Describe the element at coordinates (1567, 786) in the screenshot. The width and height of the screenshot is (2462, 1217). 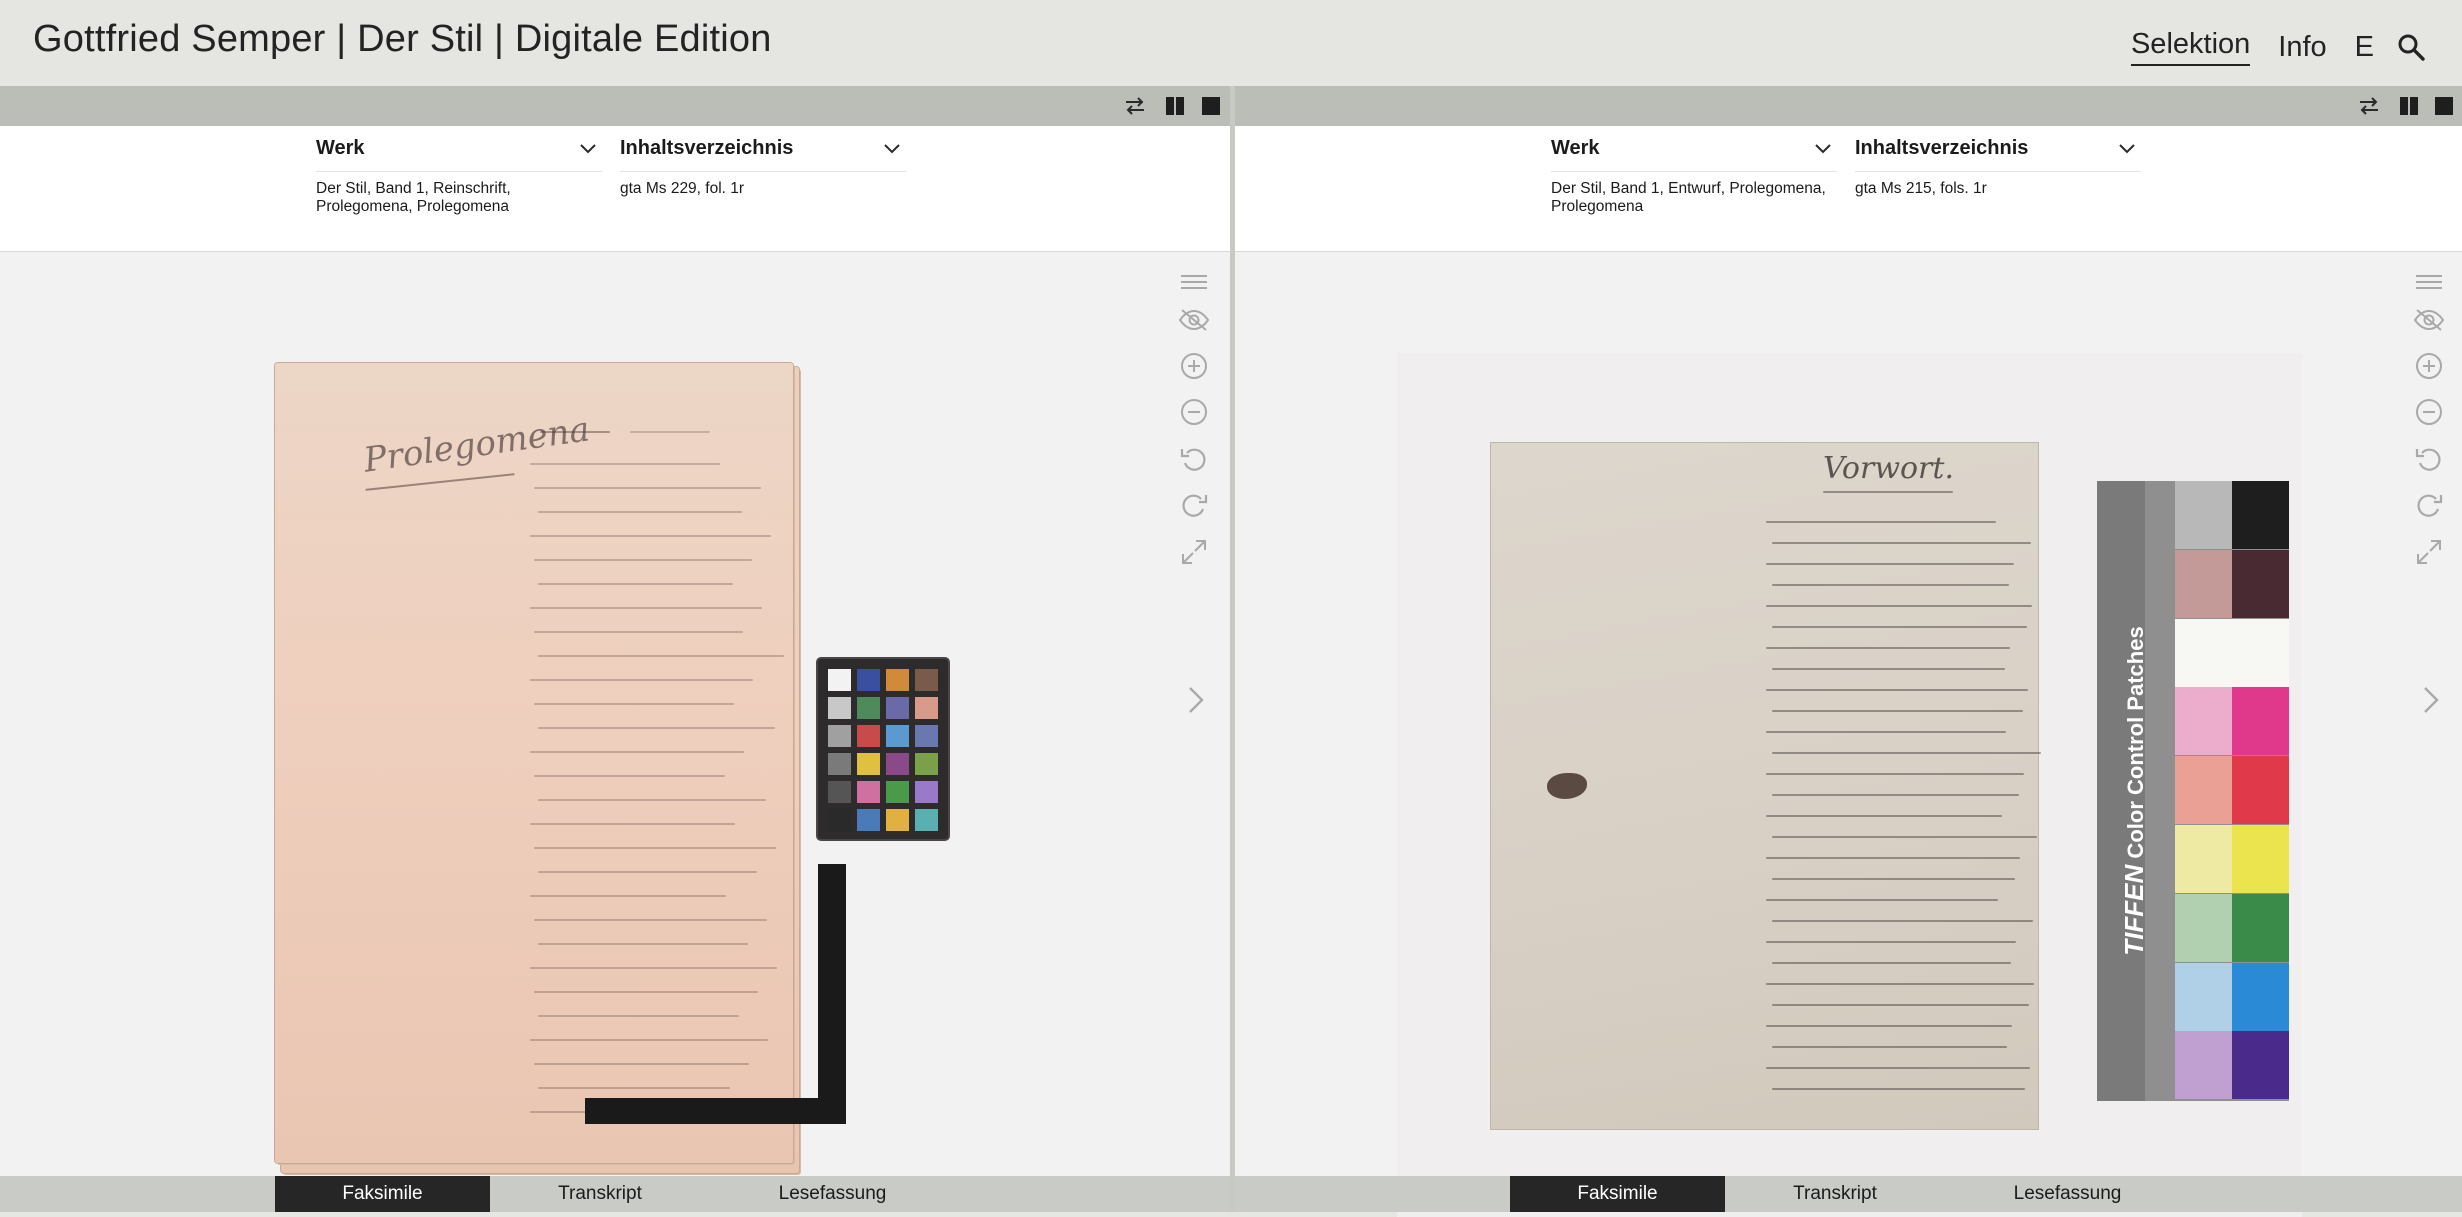
I see `ink-blot` at that location.